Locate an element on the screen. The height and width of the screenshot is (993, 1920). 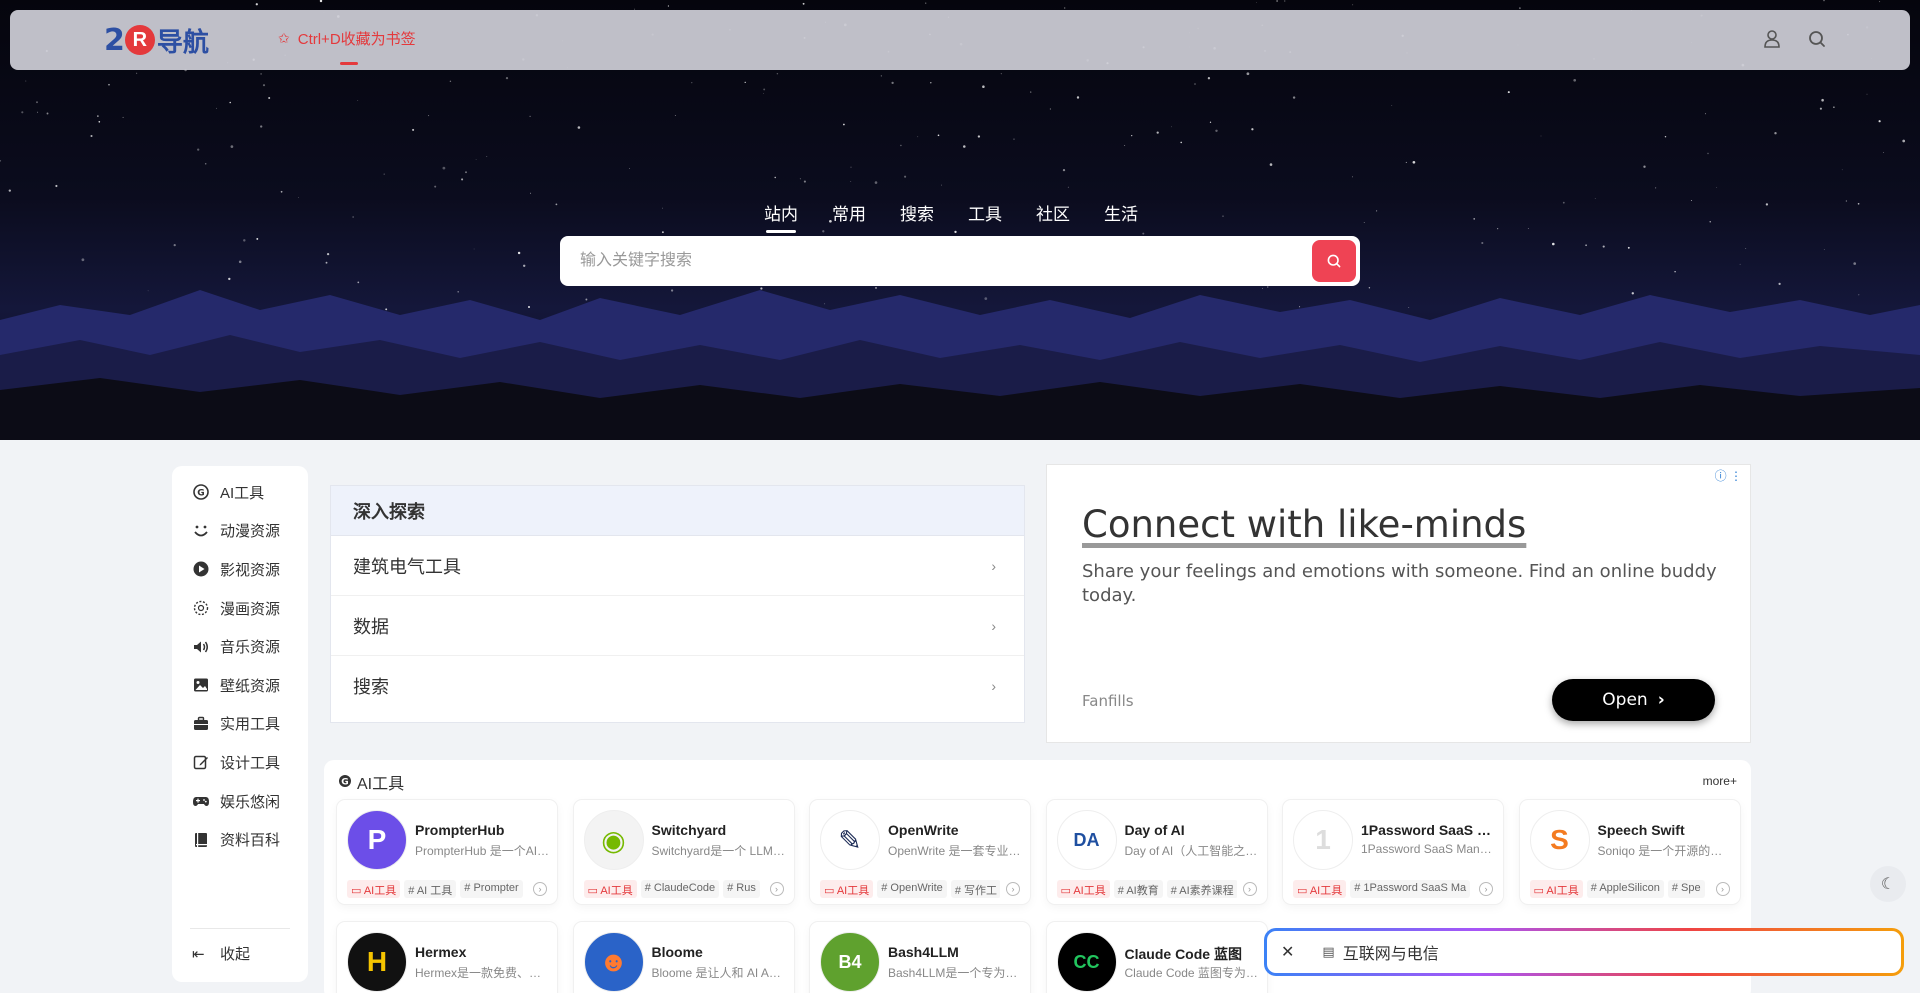
tool-name: Day of AI is located at coordinates (1192, 830).